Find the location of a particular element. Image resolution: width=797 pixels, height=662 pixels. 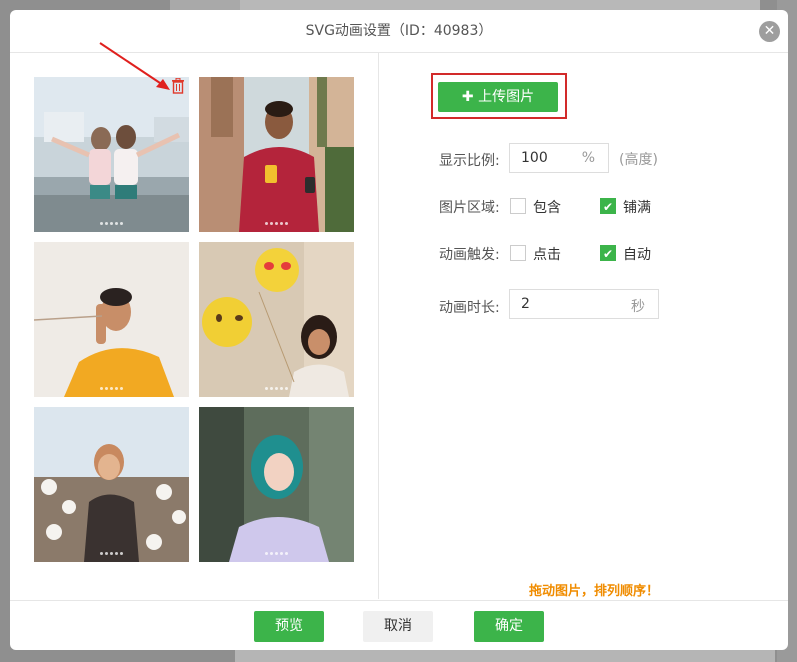

plus-icon: ✚ is located at coordinates (467, 97).